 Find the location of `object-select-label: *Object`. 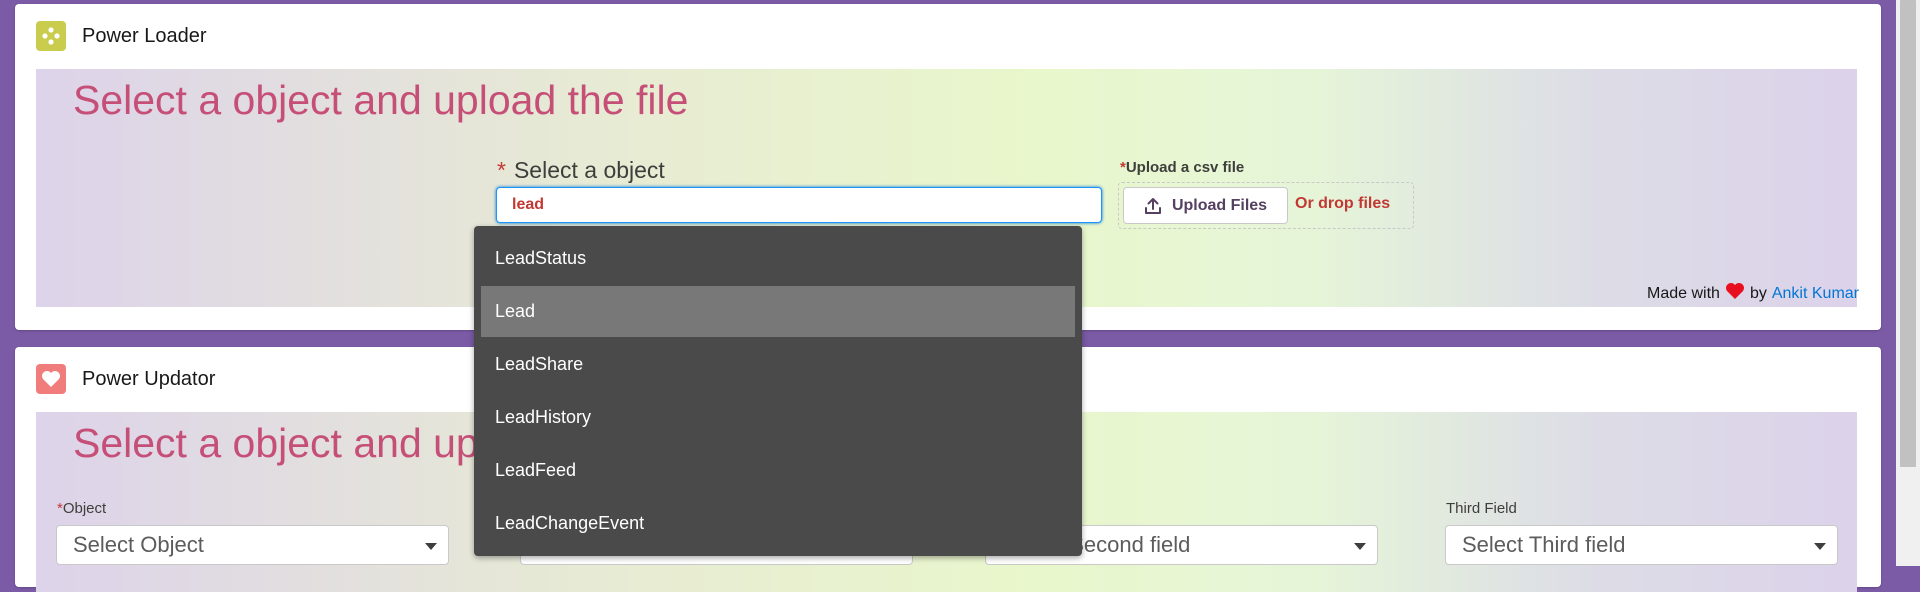

object-select-label: *Object is located at coordinates (81, 508).